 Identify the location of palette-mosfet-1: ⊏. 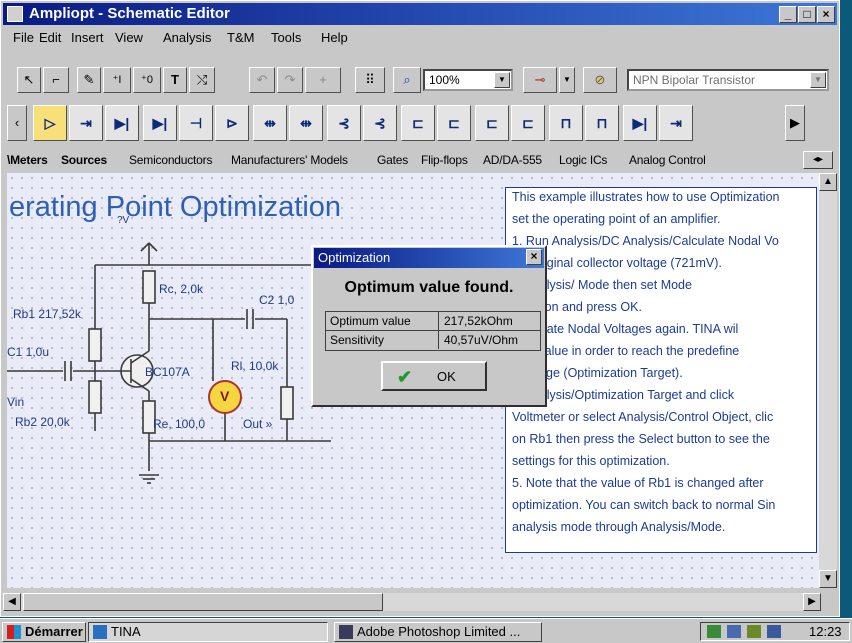
(492, 123).